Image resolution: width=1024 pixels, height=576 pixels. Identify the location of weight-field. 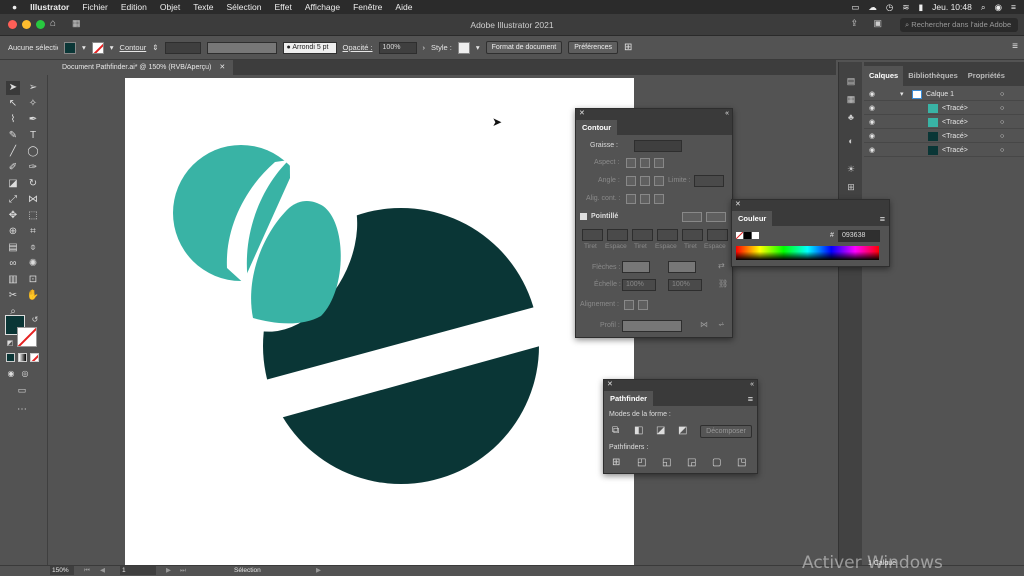
(658, 146).